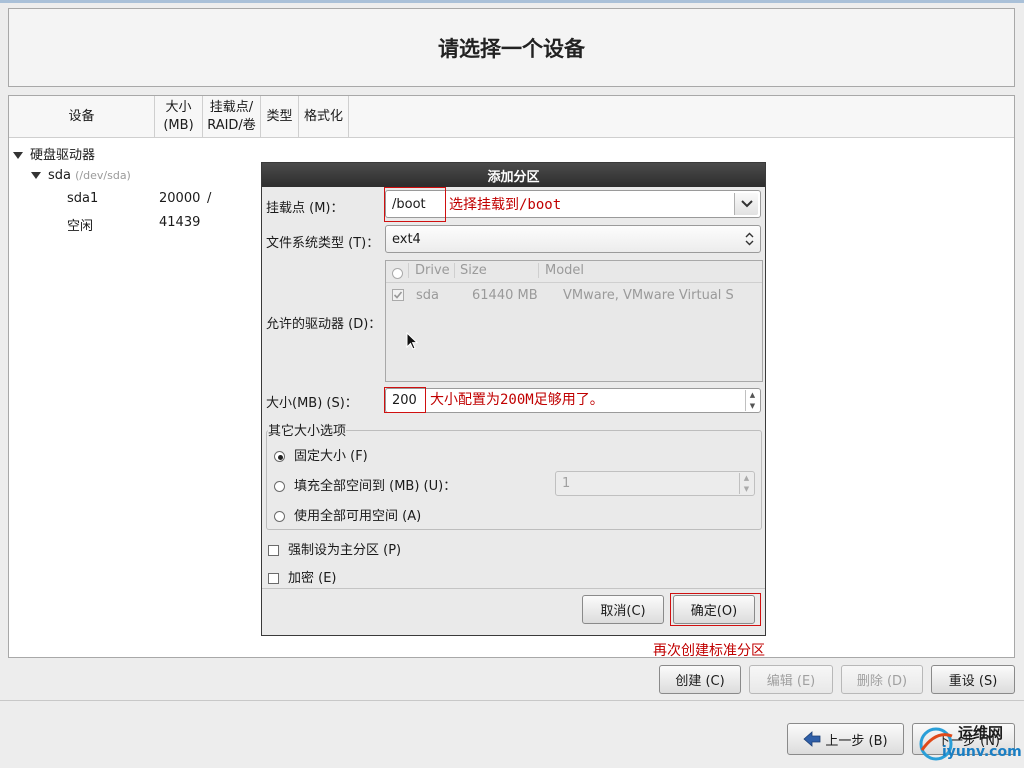  I want to click on fill-size-input: 1 ▲ ▼, so click(655, 483).